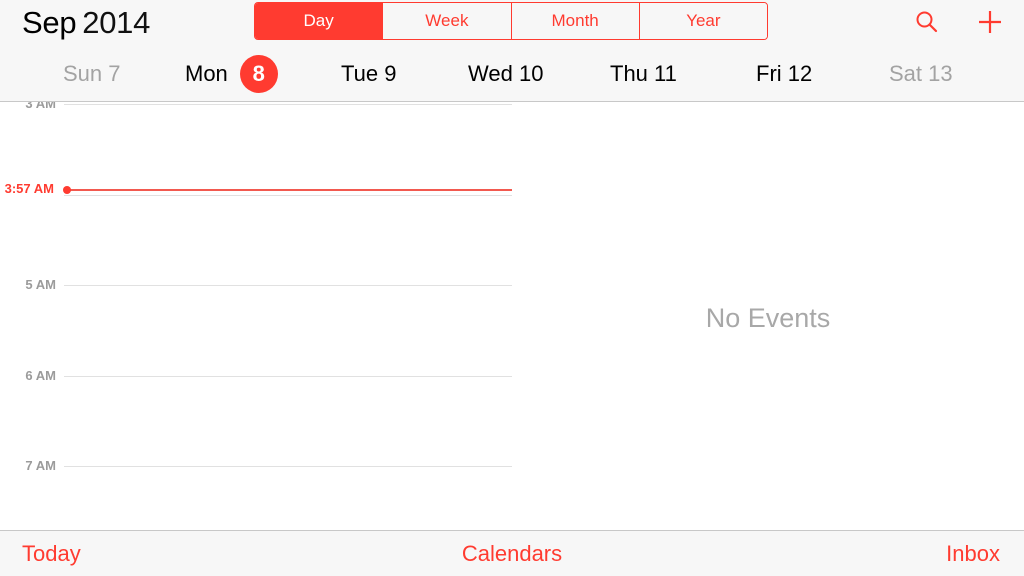 The image size is (1024, 576). I want to click on year-label: 2014, so click(116, 22).